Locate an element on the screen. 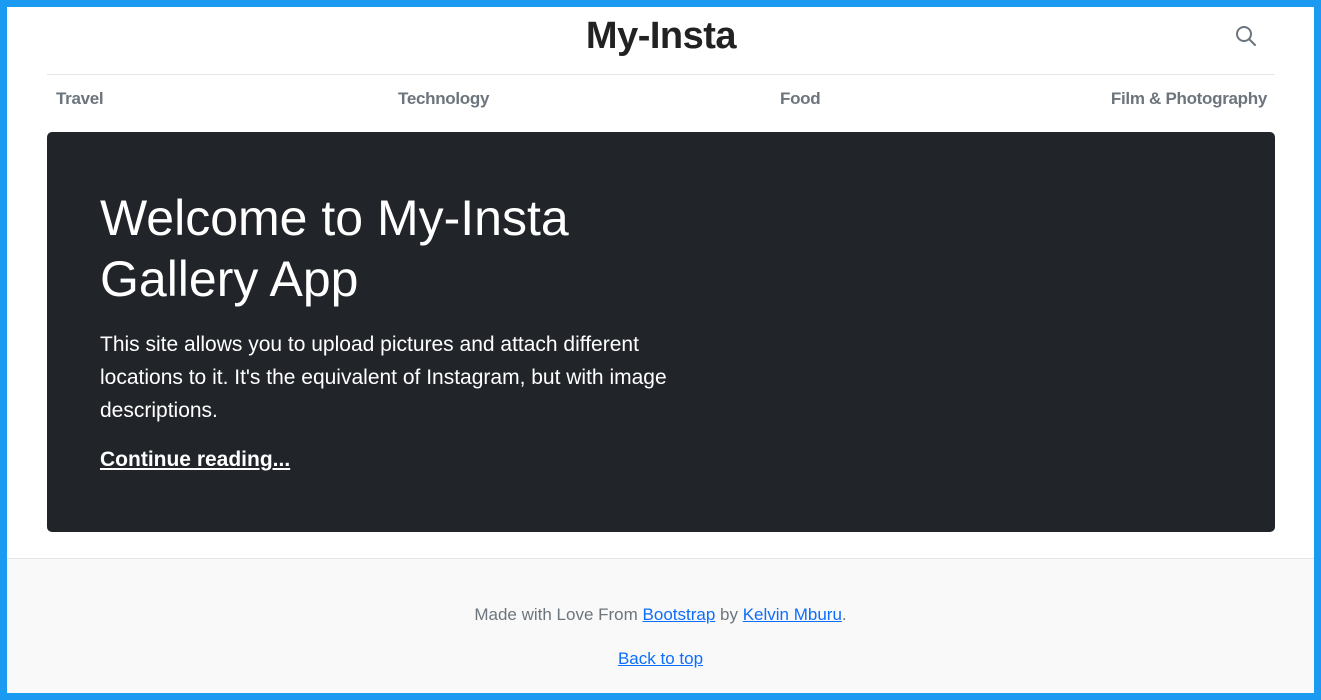 This screenshot has width=1321, height=700. nav-item-film-photography: Film & Photography is located at coordinates (1189, 99).